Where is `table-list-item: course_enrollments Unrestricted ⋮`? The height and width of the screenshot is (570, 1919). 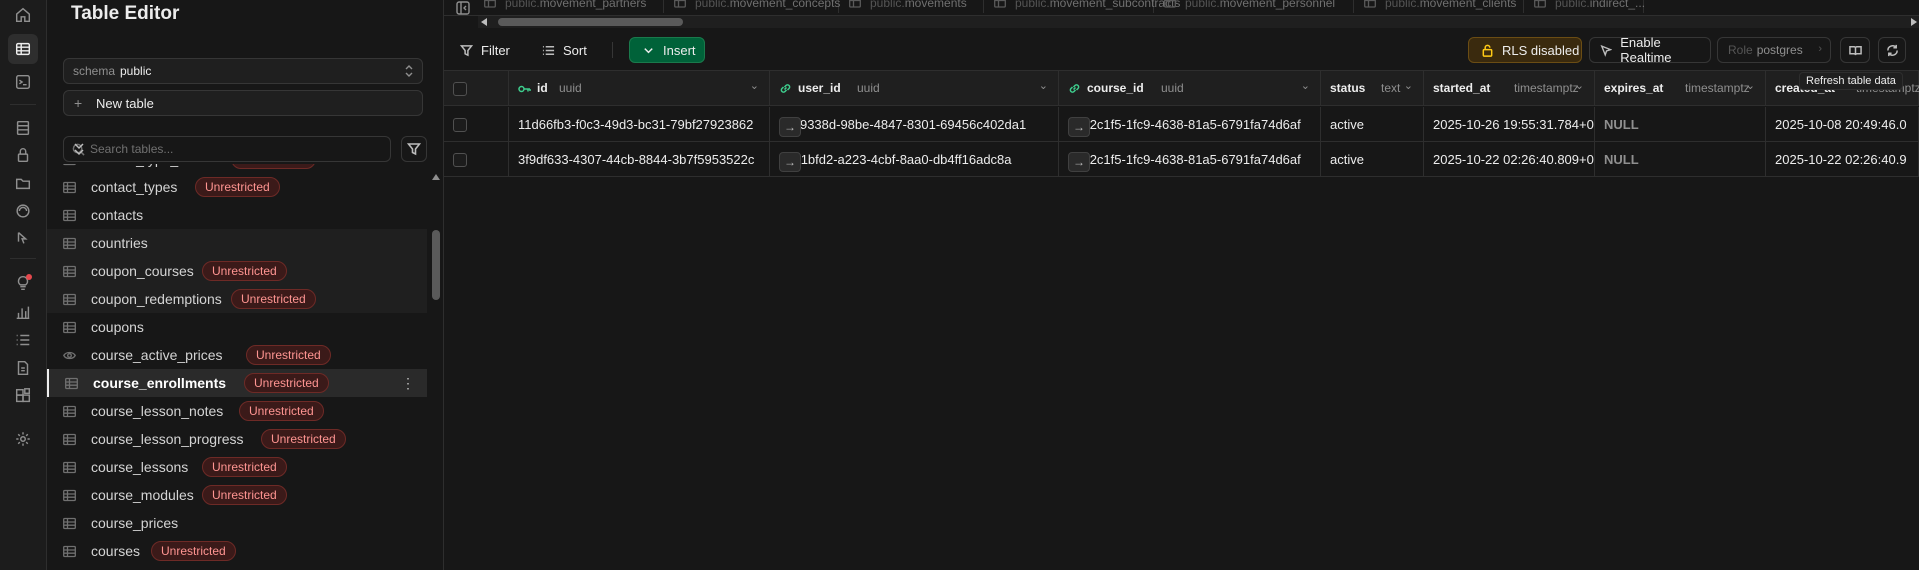
table-list-item: course_enrollments Unrestricted ⋮ is located at coordinates (237, 383).